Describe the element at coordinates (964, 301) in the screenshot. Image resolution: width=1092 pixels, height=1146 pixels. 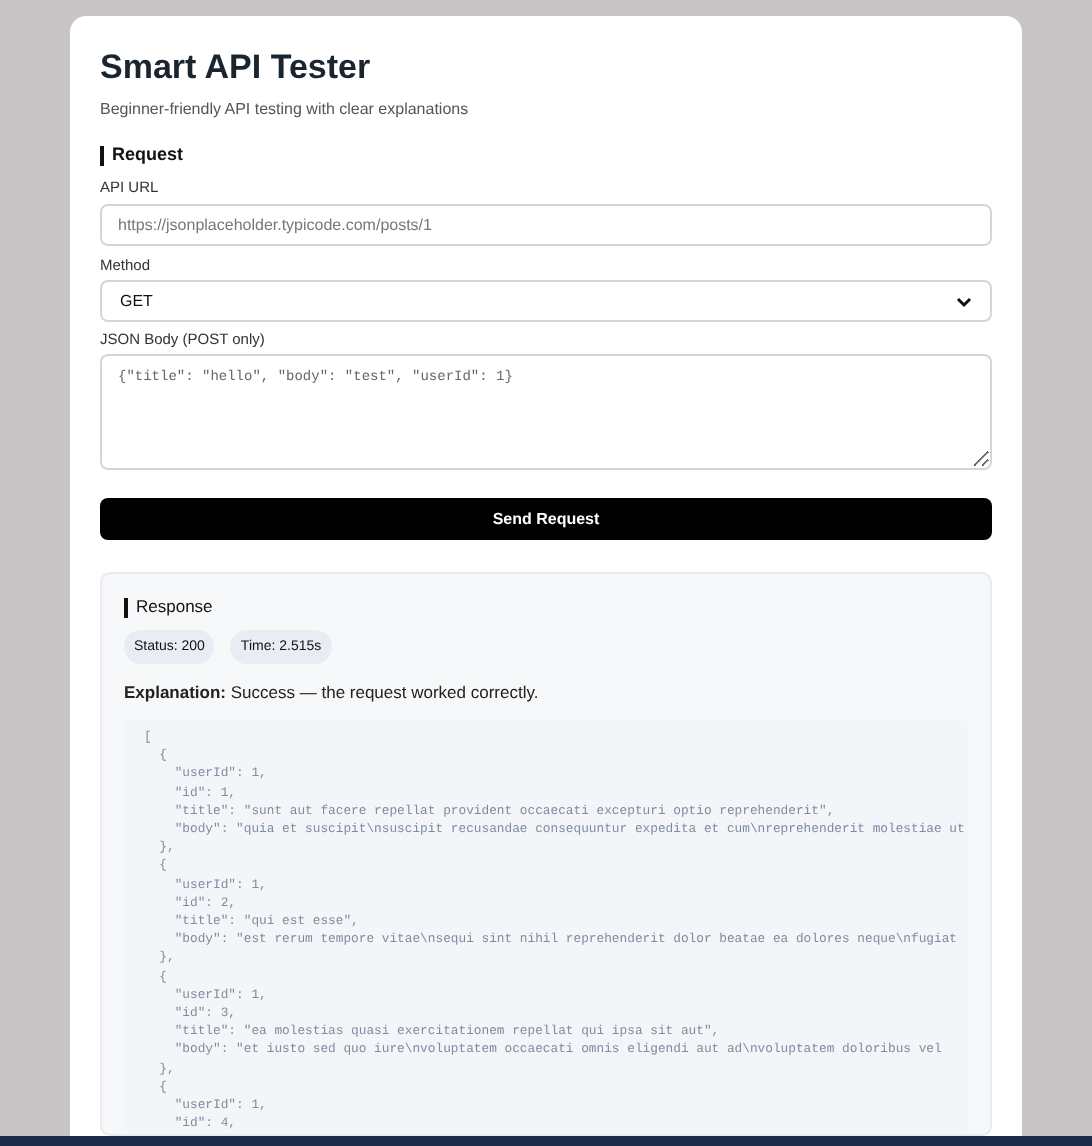
I see `chevron-down-icon` at that location.